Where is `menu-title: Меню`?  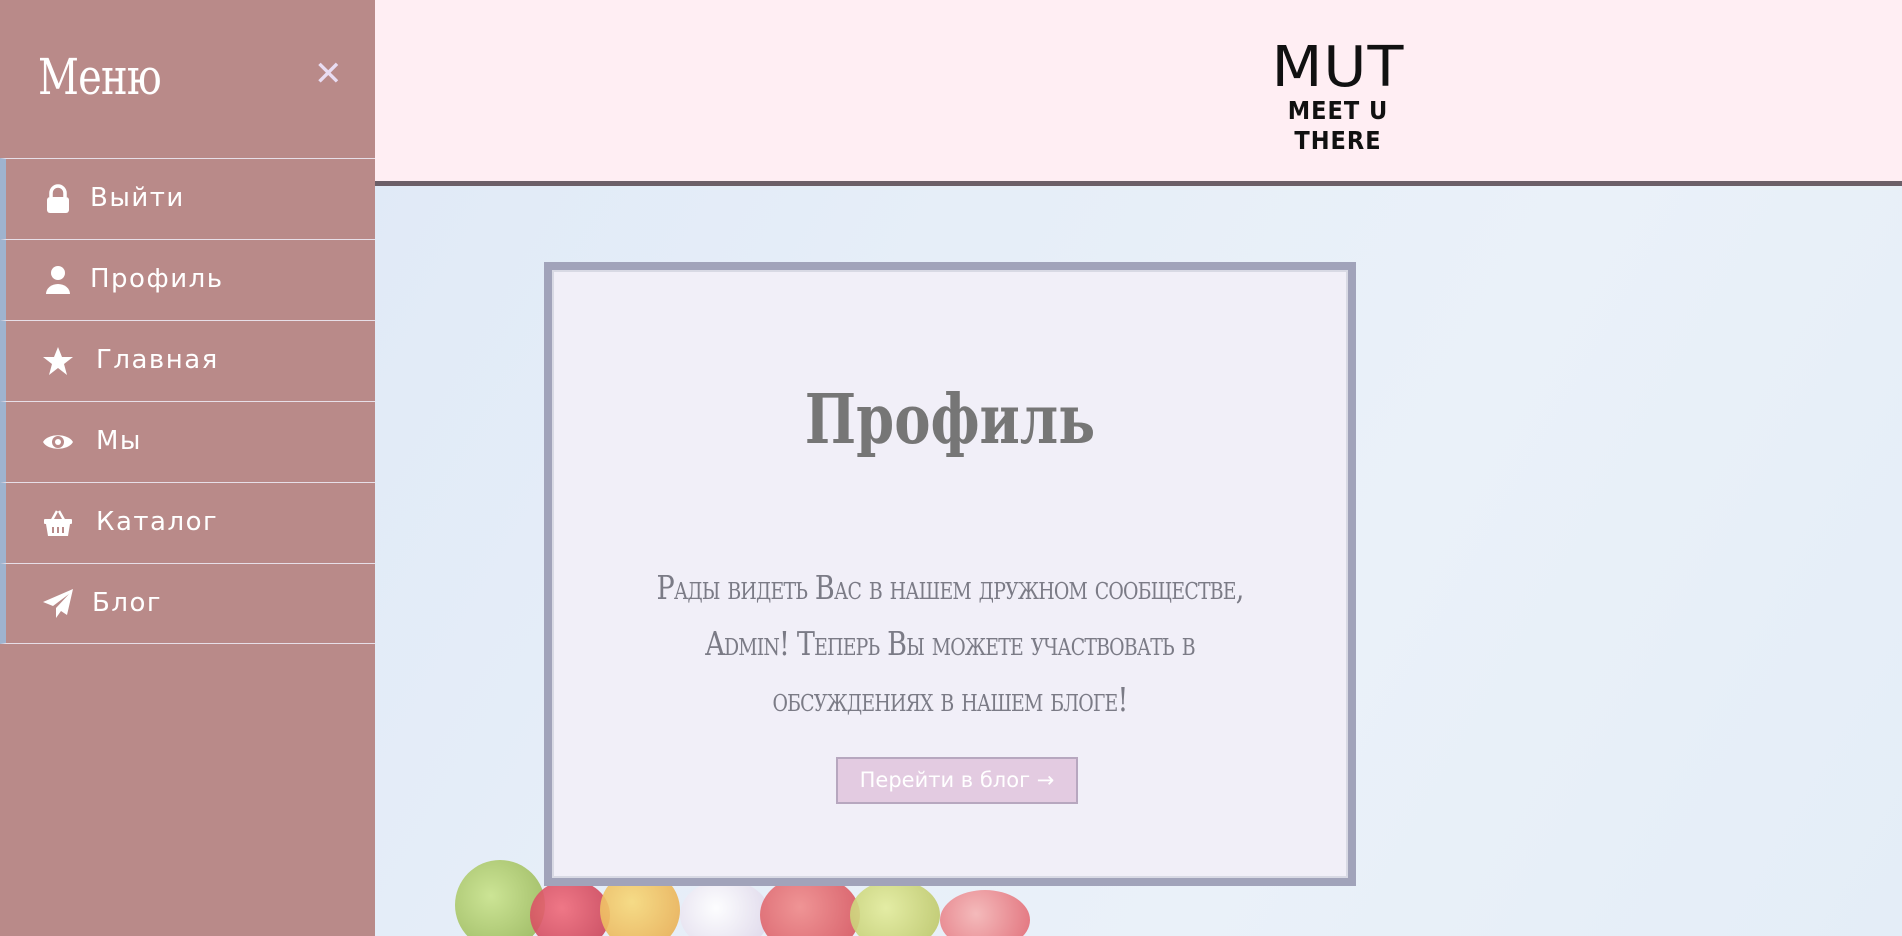
menu-title: Меню is located at coordinates (100, 77).